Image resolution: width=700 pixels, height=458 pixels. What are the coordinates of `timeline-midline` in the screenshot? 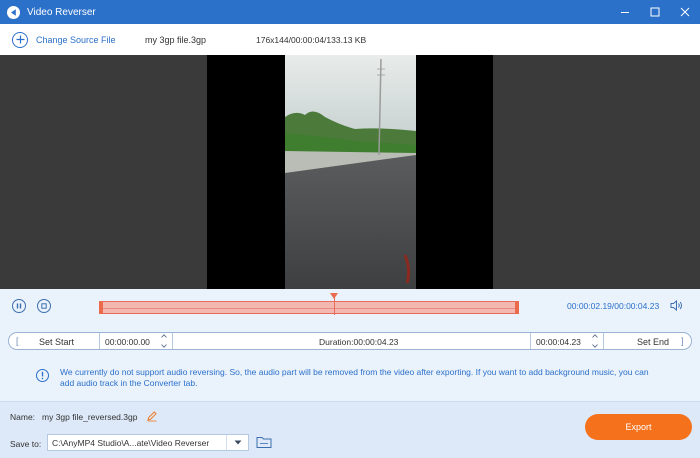 It's located at (309, 308).